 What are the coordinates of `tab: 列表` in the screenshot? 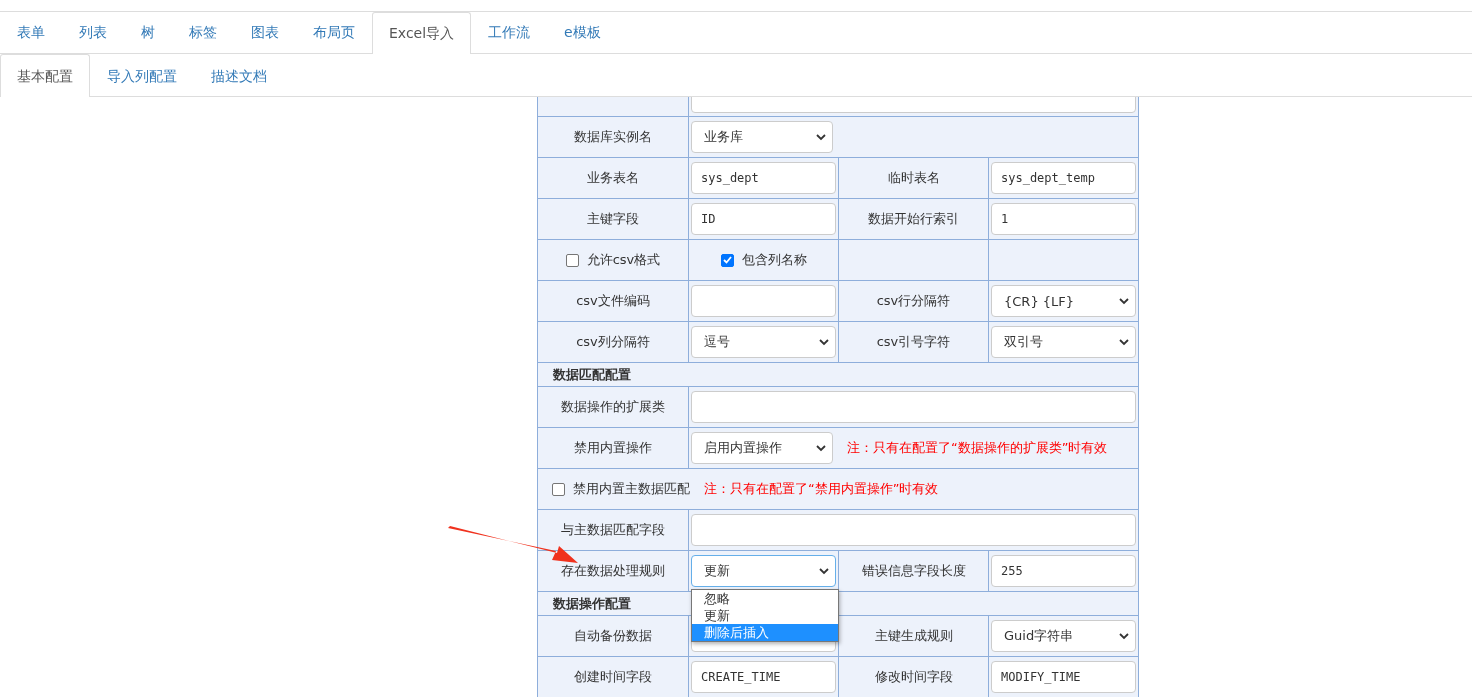 It's located at (93, 32).